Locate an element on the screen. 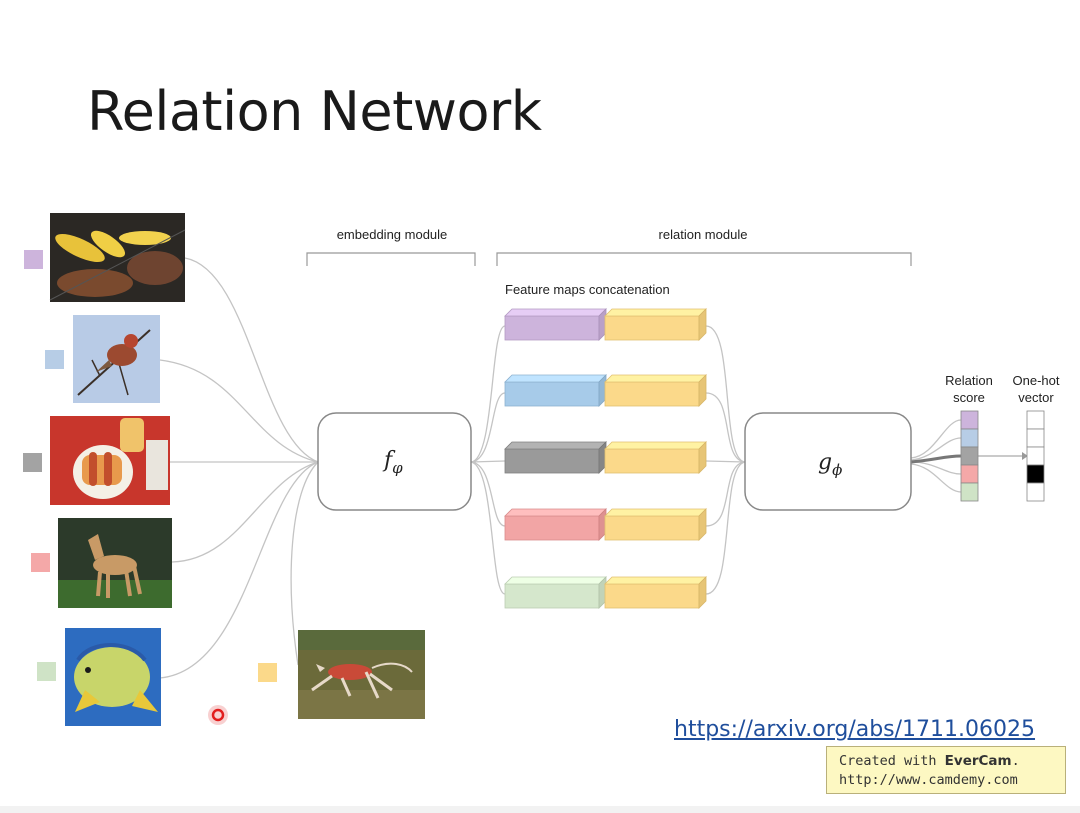 The width and height of the screenshot is (1080, 813). feature-maps-label: Feature maps concatenation is located at coordinates (587, 289).